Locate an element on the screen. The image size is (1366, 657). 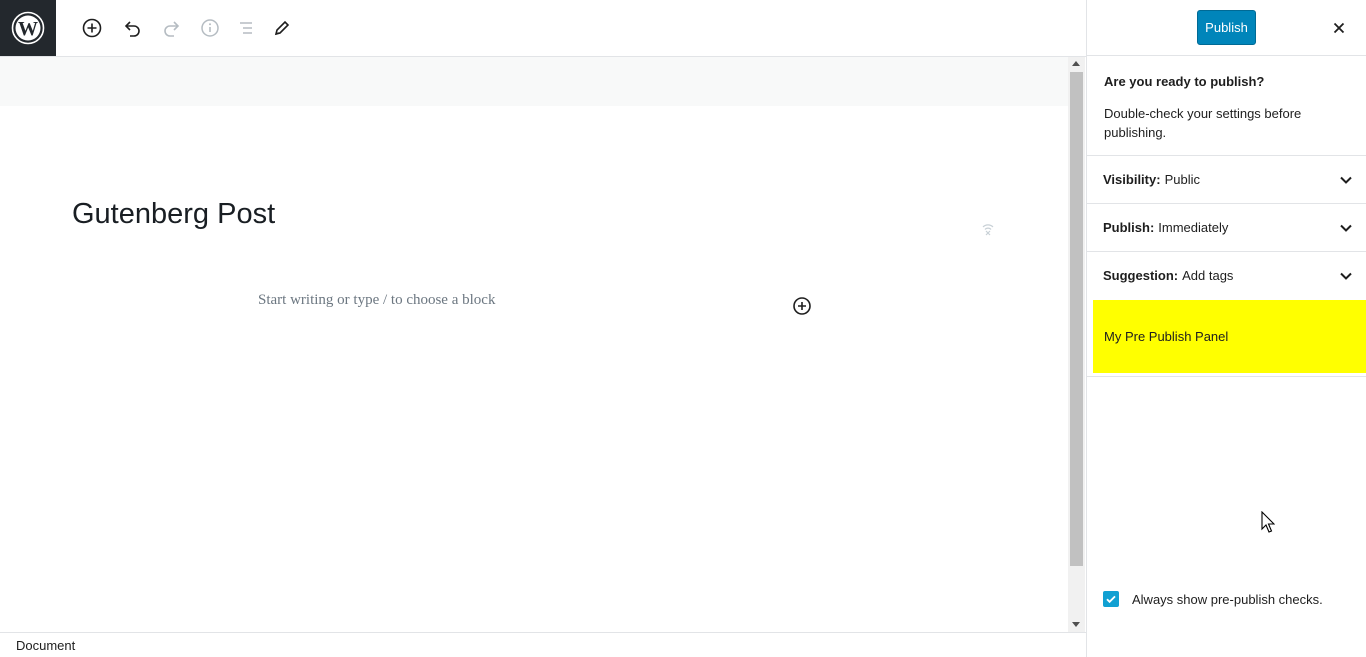
checkbox-checked-icon is located at coordinates (1111, 599).